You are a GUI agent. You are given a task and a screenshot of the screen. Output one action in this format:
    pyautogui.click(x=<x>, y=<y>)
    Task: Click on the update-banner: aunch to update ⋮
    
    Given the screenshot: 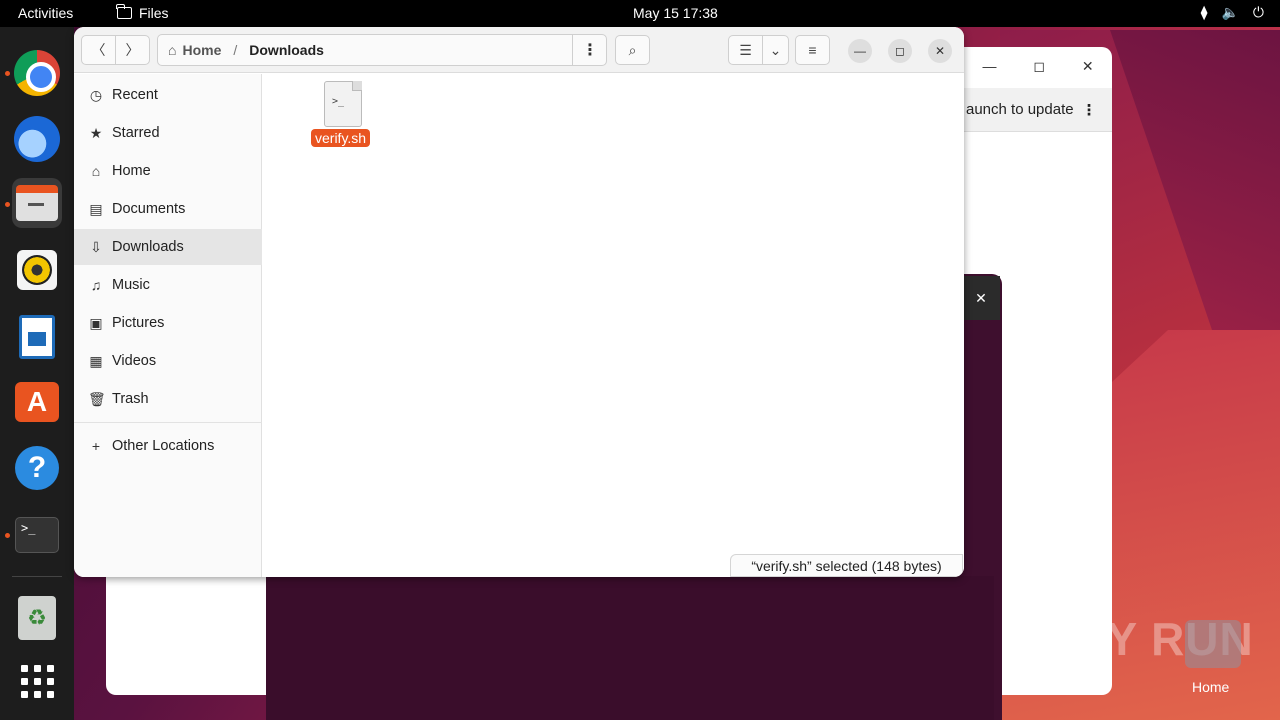 What is the action you would take?
    pyautogui.click(x=1038, y=110)
    